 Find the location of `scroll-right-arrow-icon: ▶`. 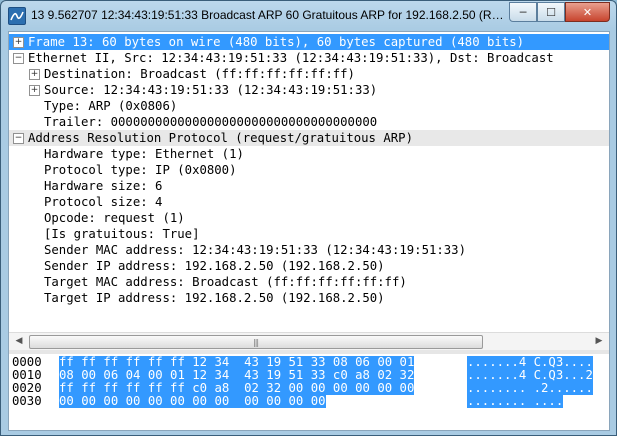

scroll-right-arrow-icon: ▶ is located at coordinates (599, 341).